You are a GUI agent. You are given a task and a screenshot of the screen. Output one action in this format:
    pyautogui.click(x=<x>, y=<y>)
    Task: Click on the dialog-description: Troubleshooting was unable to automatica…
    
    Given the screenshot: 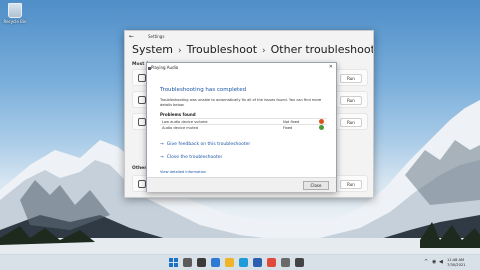 What is the action you would take?
    pyautogui.click(x=241, y=102)
    